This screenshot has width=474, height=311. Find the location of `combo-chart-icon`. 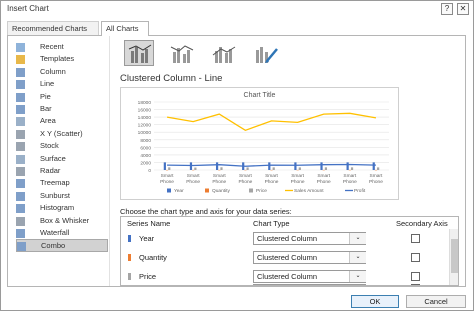

combo-chart-icon is located at coordinates (21, 247).